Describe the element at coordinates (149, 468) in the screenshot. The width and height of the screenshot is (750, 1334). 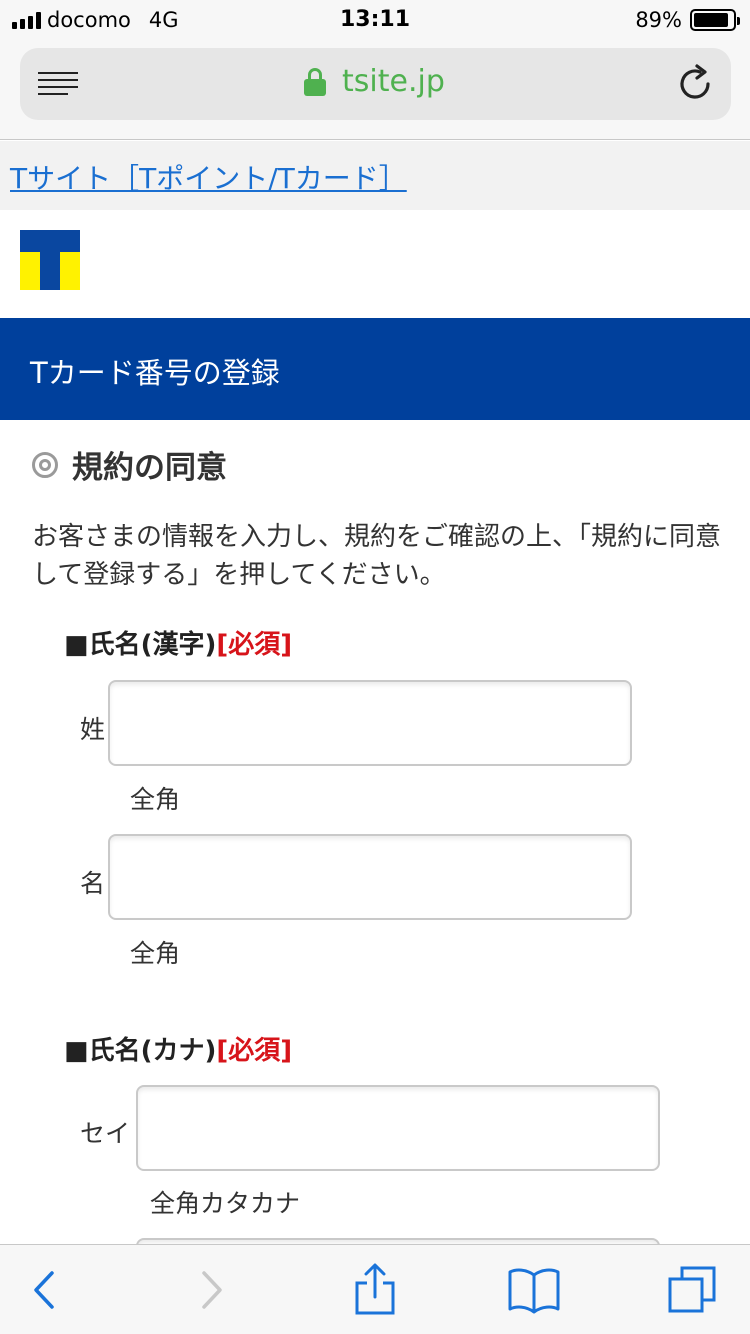
I see `section-heading: 規約の同意` at that location.